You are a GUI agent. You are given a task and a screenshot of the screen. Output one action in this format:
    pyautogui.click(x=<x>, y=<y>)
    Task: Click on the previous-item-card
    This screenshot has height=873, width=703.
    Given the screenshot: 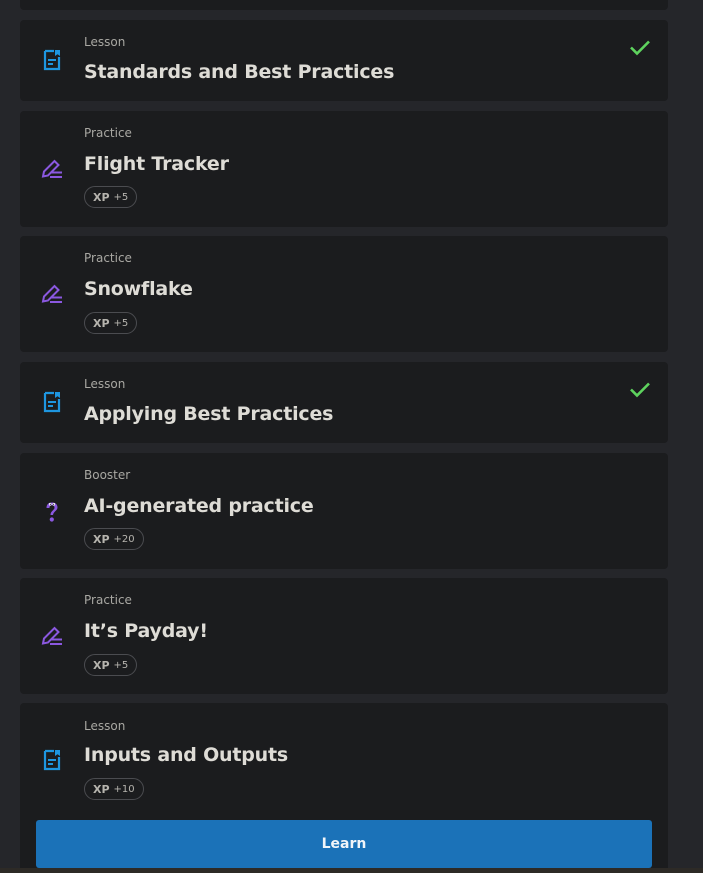 What is the action you would take?
    pyautogui.click(x=344, y=5)
    